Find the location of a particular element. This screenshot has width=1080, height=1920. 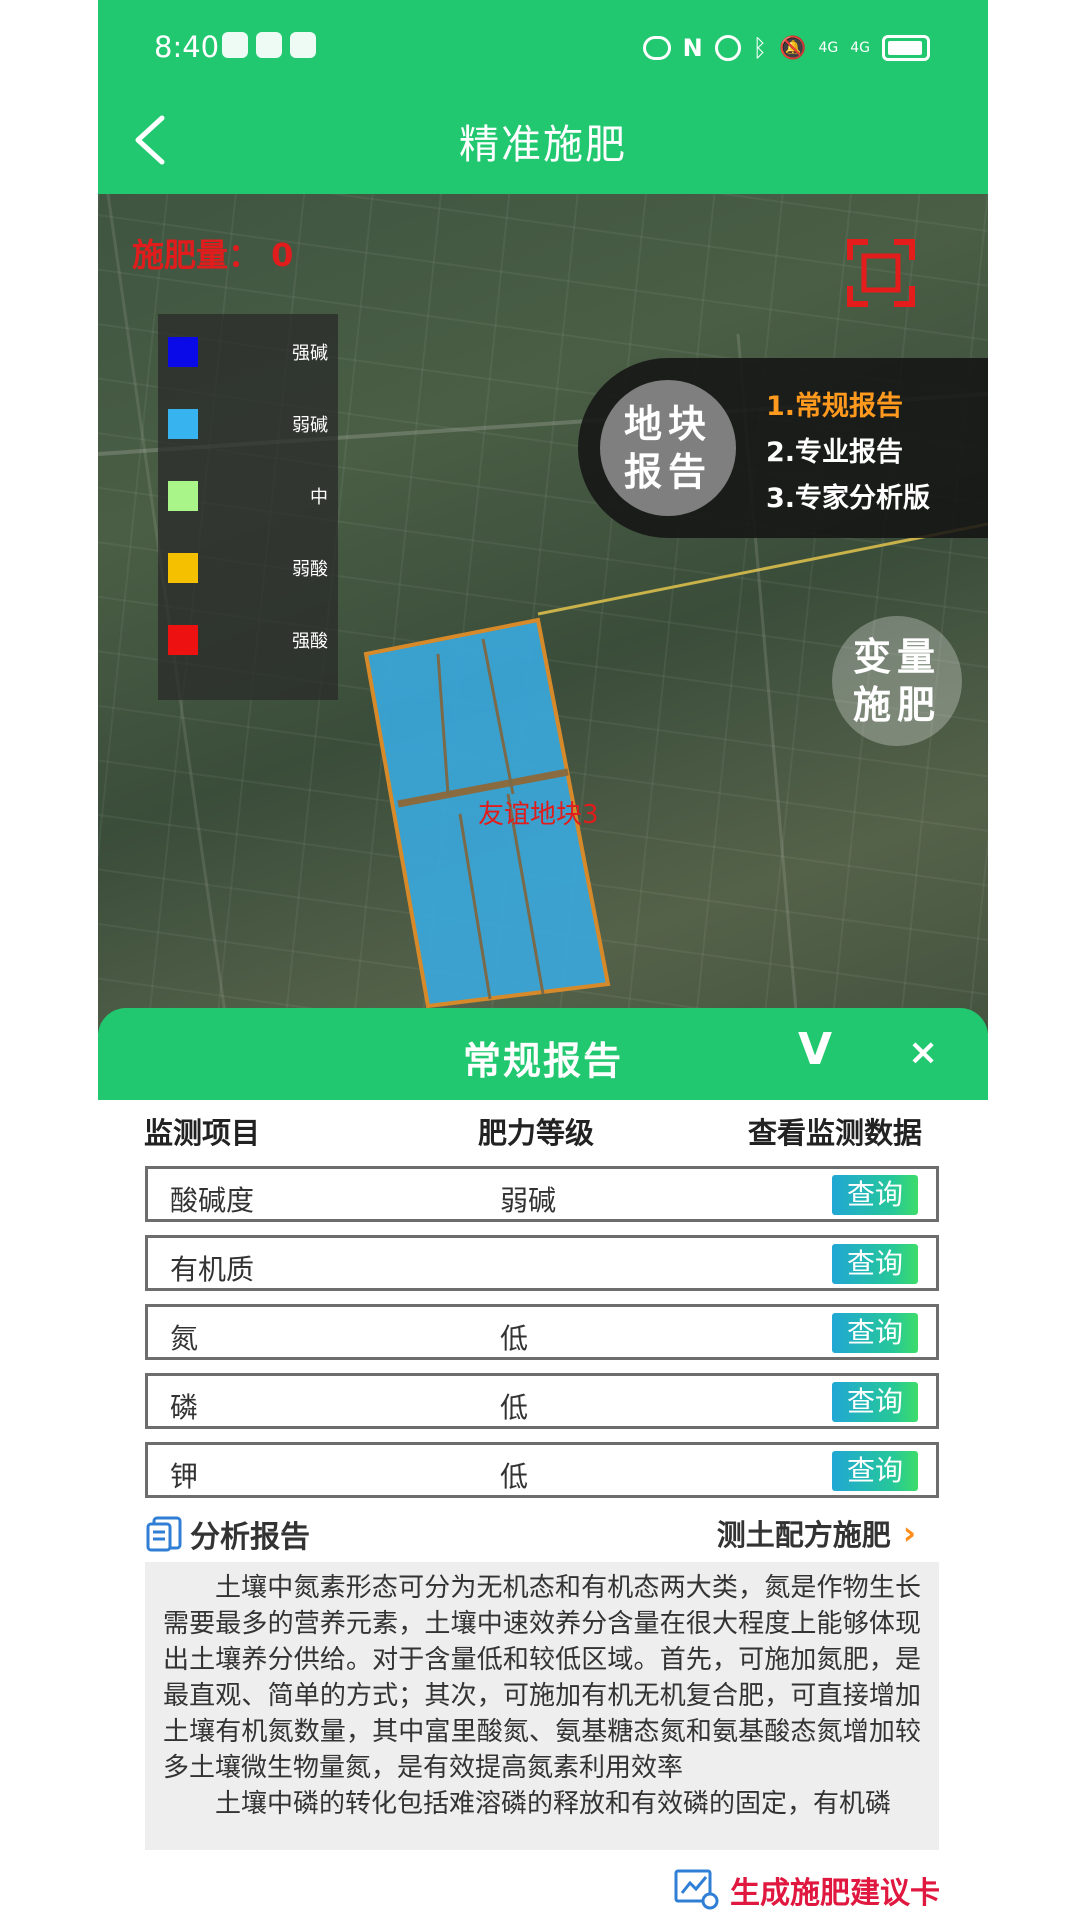

status-icons: N ᛒ 🔕 4G 4G is located at coordinates (786, 48).